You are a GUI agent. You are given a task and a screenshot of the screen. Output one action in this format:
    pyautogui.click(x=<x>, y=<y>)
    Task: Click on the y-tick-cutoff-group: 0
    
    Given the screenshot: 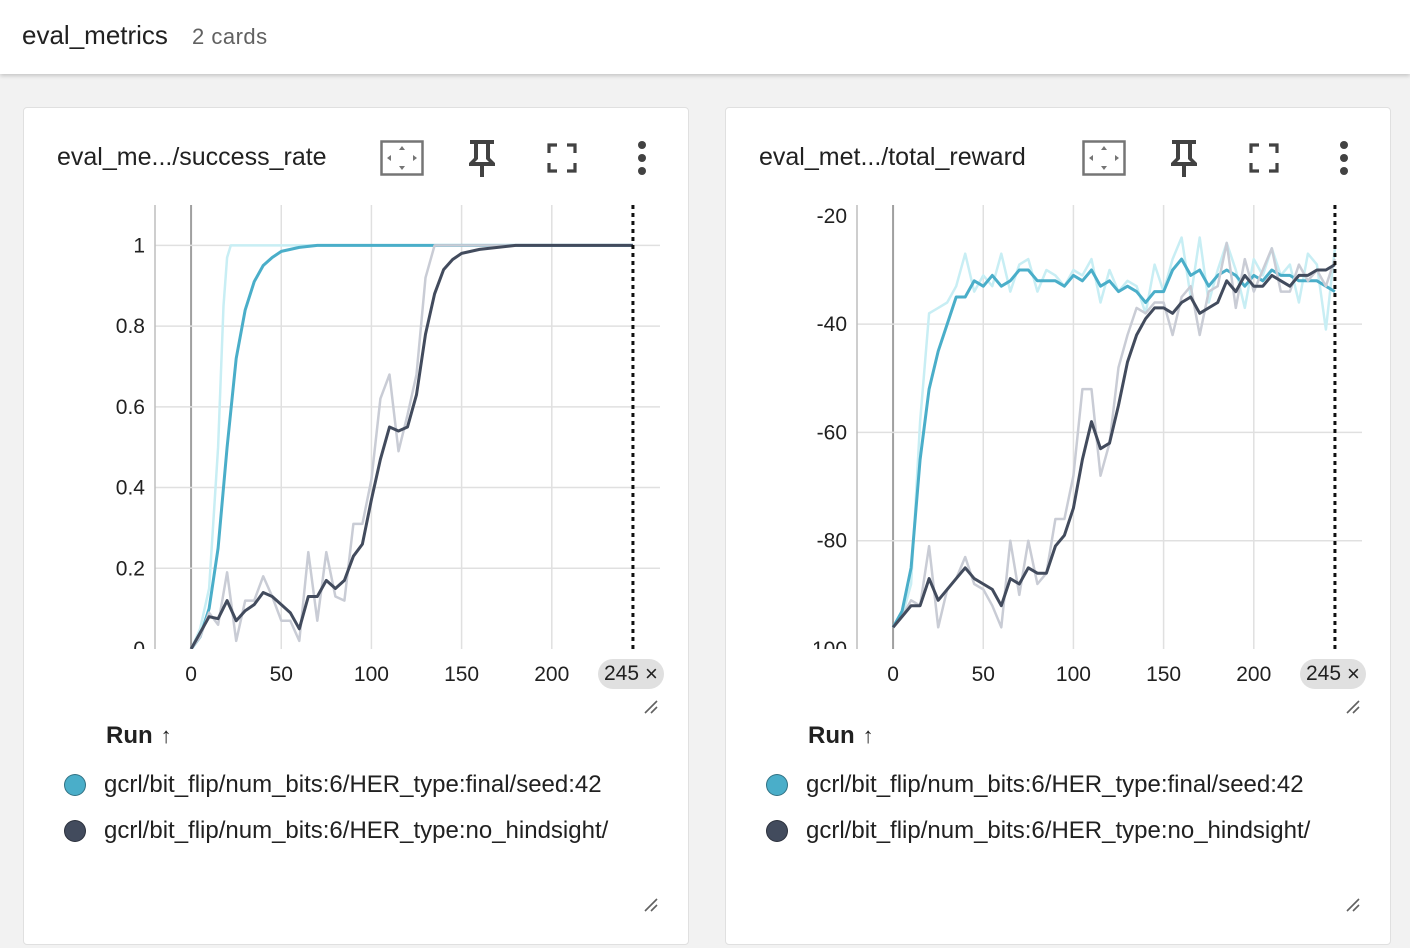 What is the action you would take?
    pyautogui.click(x=139, y=649)
    